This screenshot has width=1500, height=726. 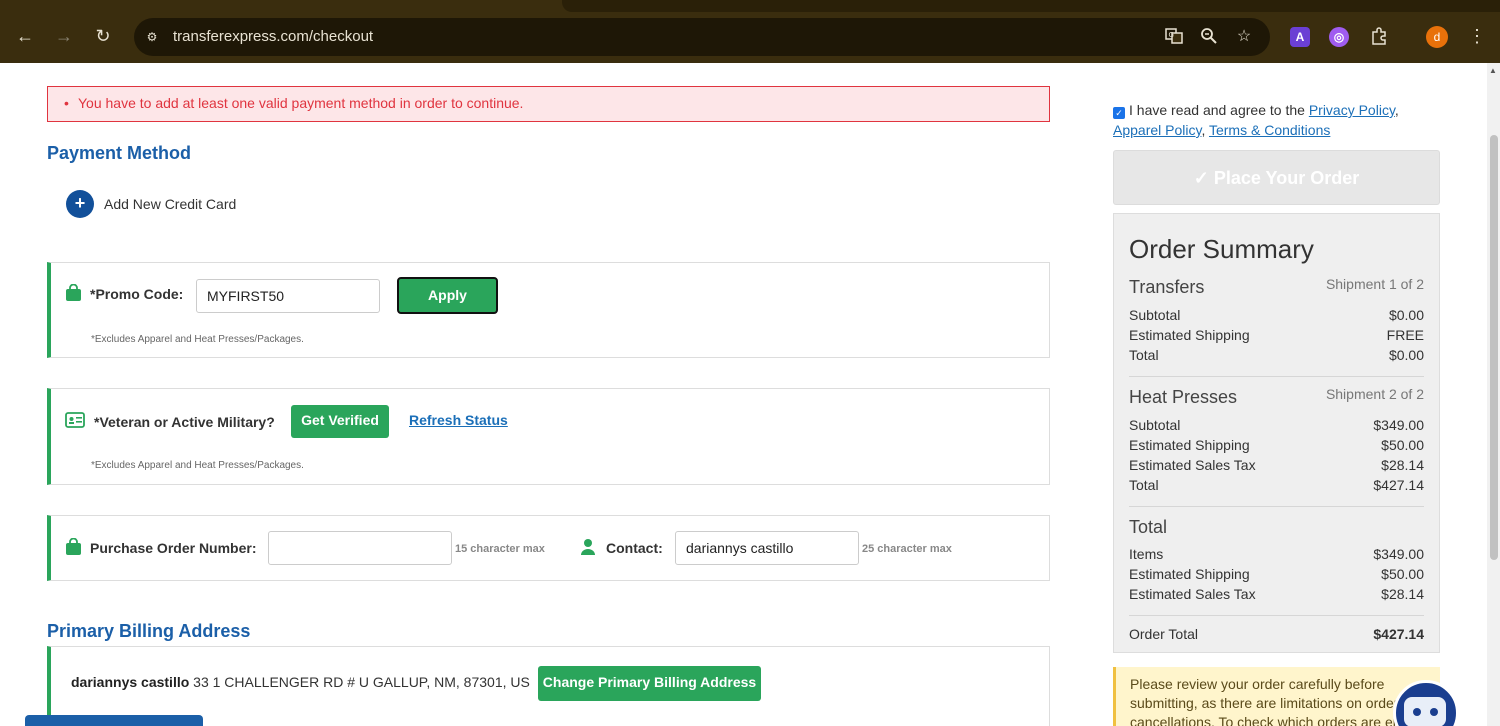 I want to click on chat-tab-button, so click(x=114, y=720).